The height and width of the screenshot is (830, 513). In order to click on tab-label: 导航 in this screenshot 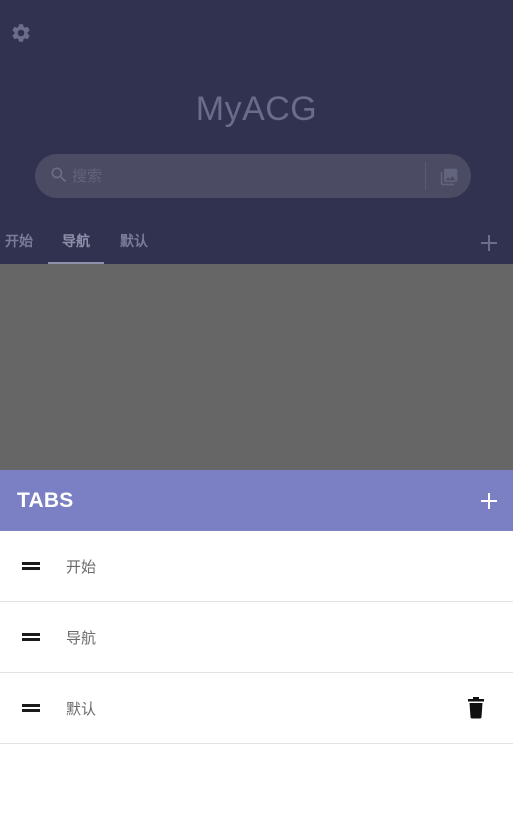, I will do `click(76, 242)`.